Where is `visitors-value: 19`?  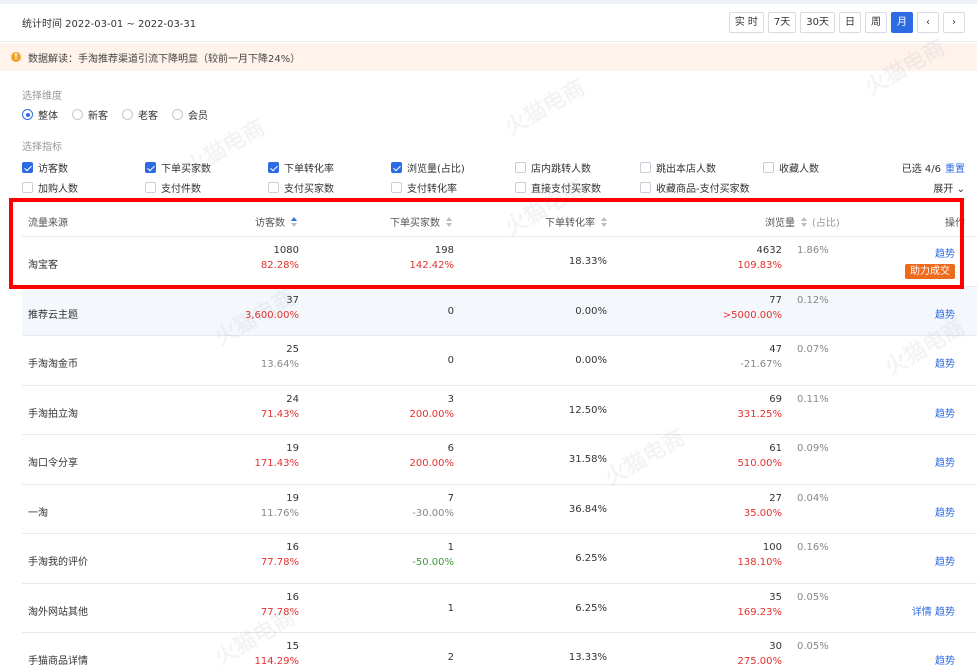
visitors-value: 19 is located at coordinates (292, 448).